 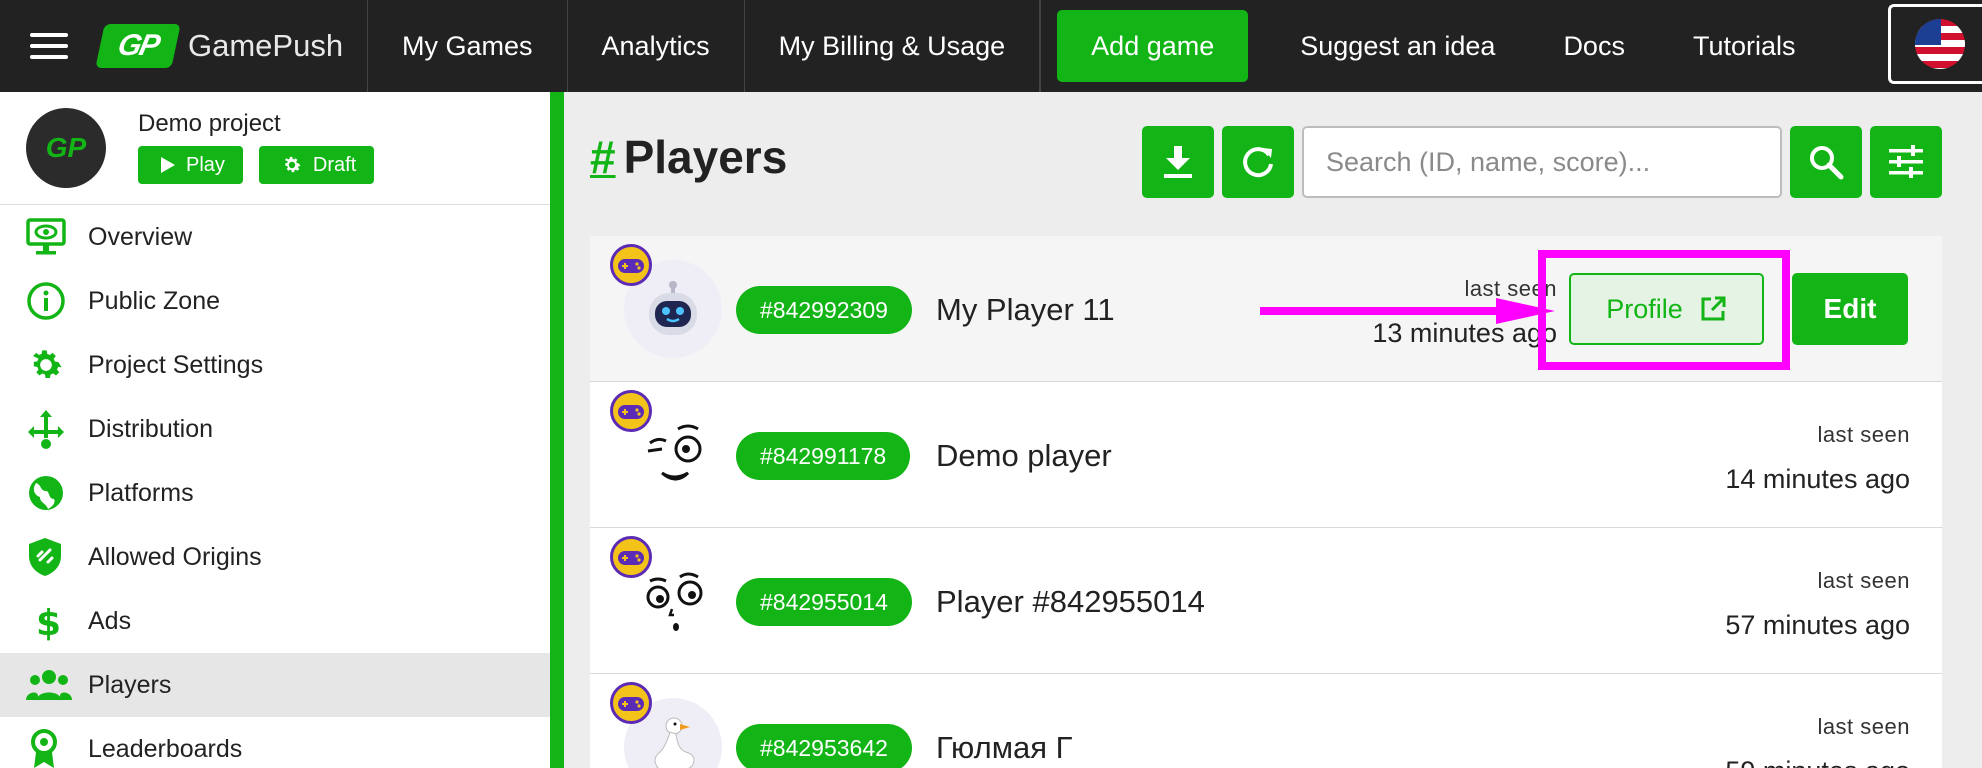 I want to click on brand-name: GamePush, so click(x=266, y=45).